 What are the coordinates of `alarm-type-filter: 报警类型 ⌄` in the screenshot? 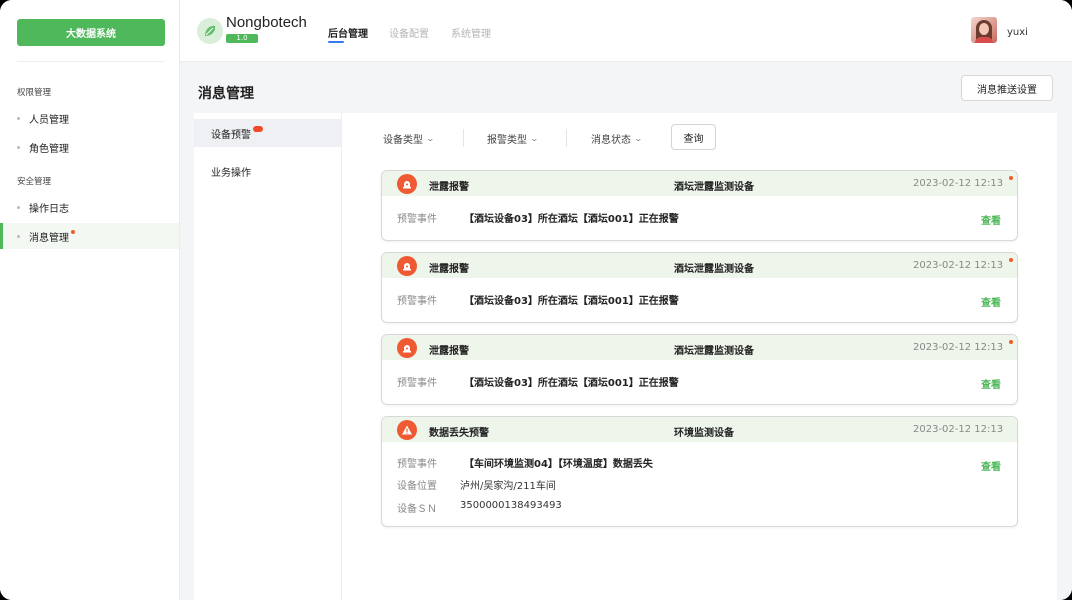 It's located at (513, 138).